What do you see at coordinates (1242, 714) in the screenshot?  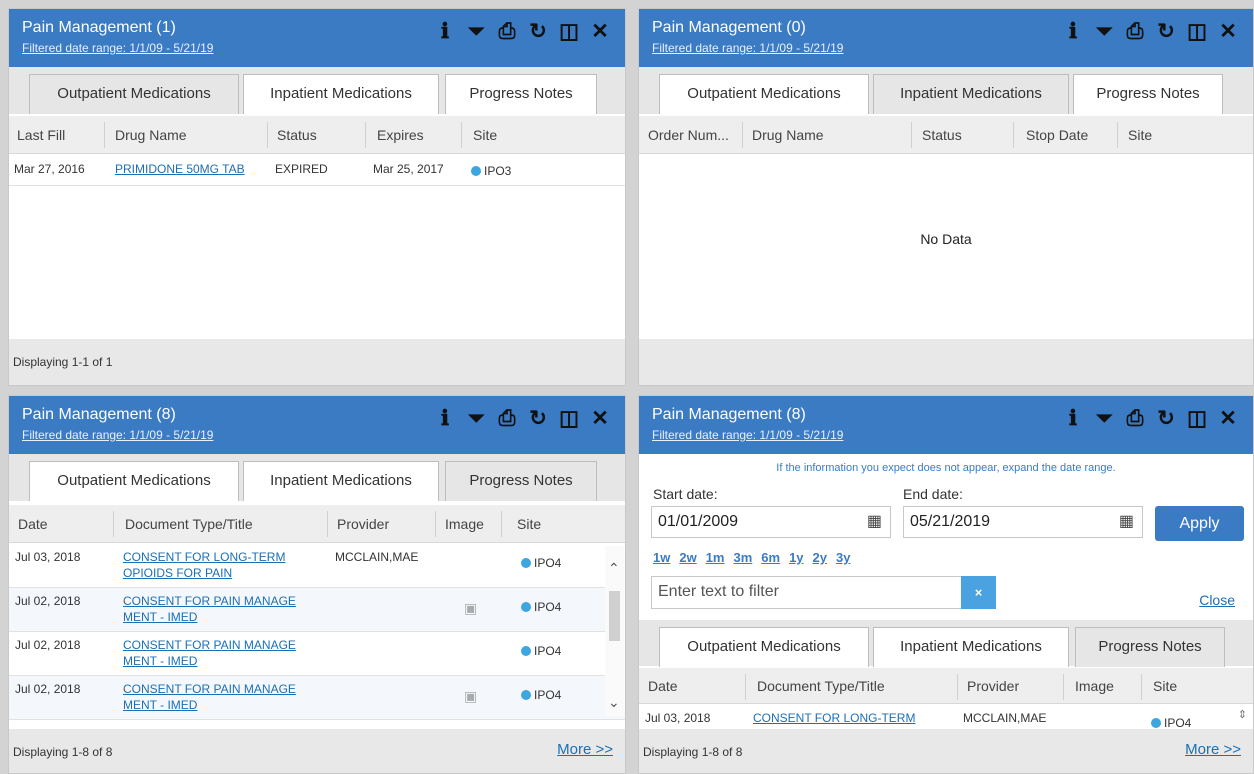 I see `scroll-arrows-icon: ⇕` at bounding box center [1242, 714].